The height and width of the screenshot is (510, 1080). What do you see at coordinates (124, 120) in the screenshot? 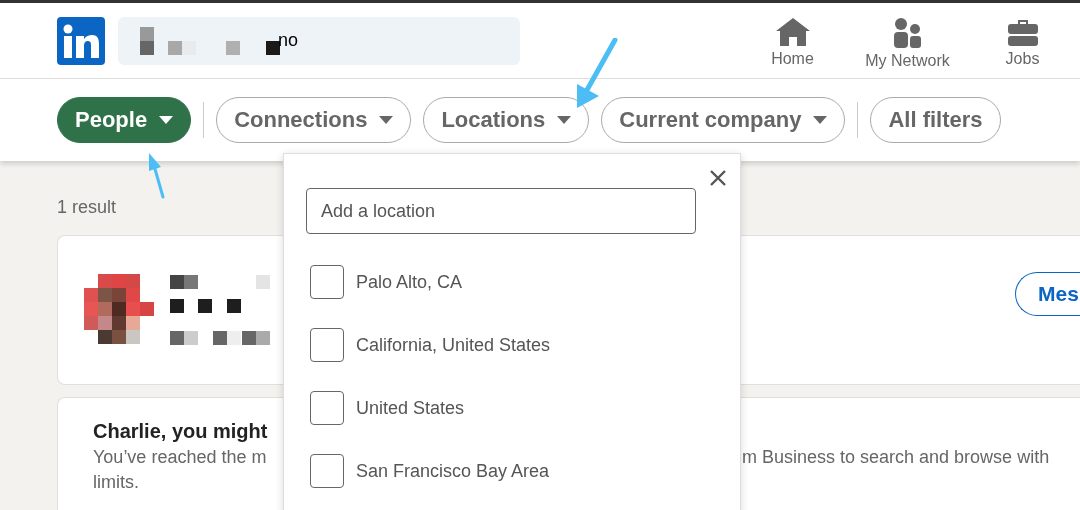
I see `filter-pill: People` at bounding box center [124, 120].